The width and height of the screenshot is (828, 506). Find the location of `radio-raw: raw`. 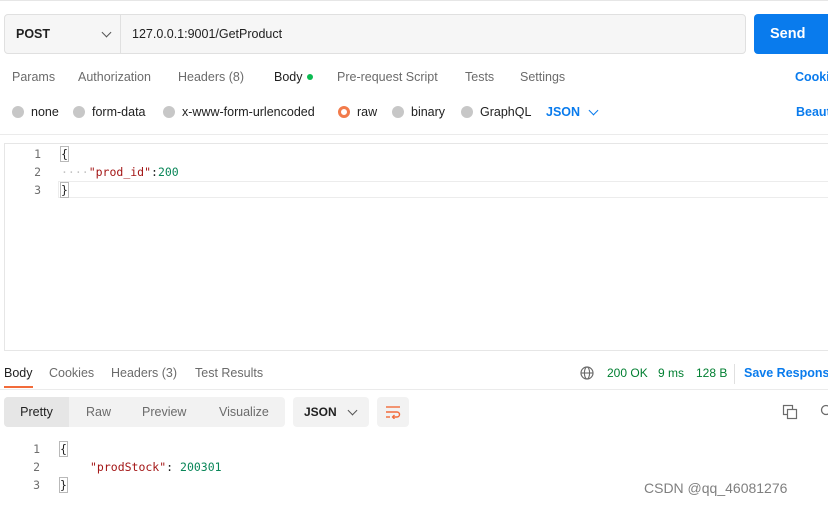

radio-raw: raw is located at coordinates (357, 112).